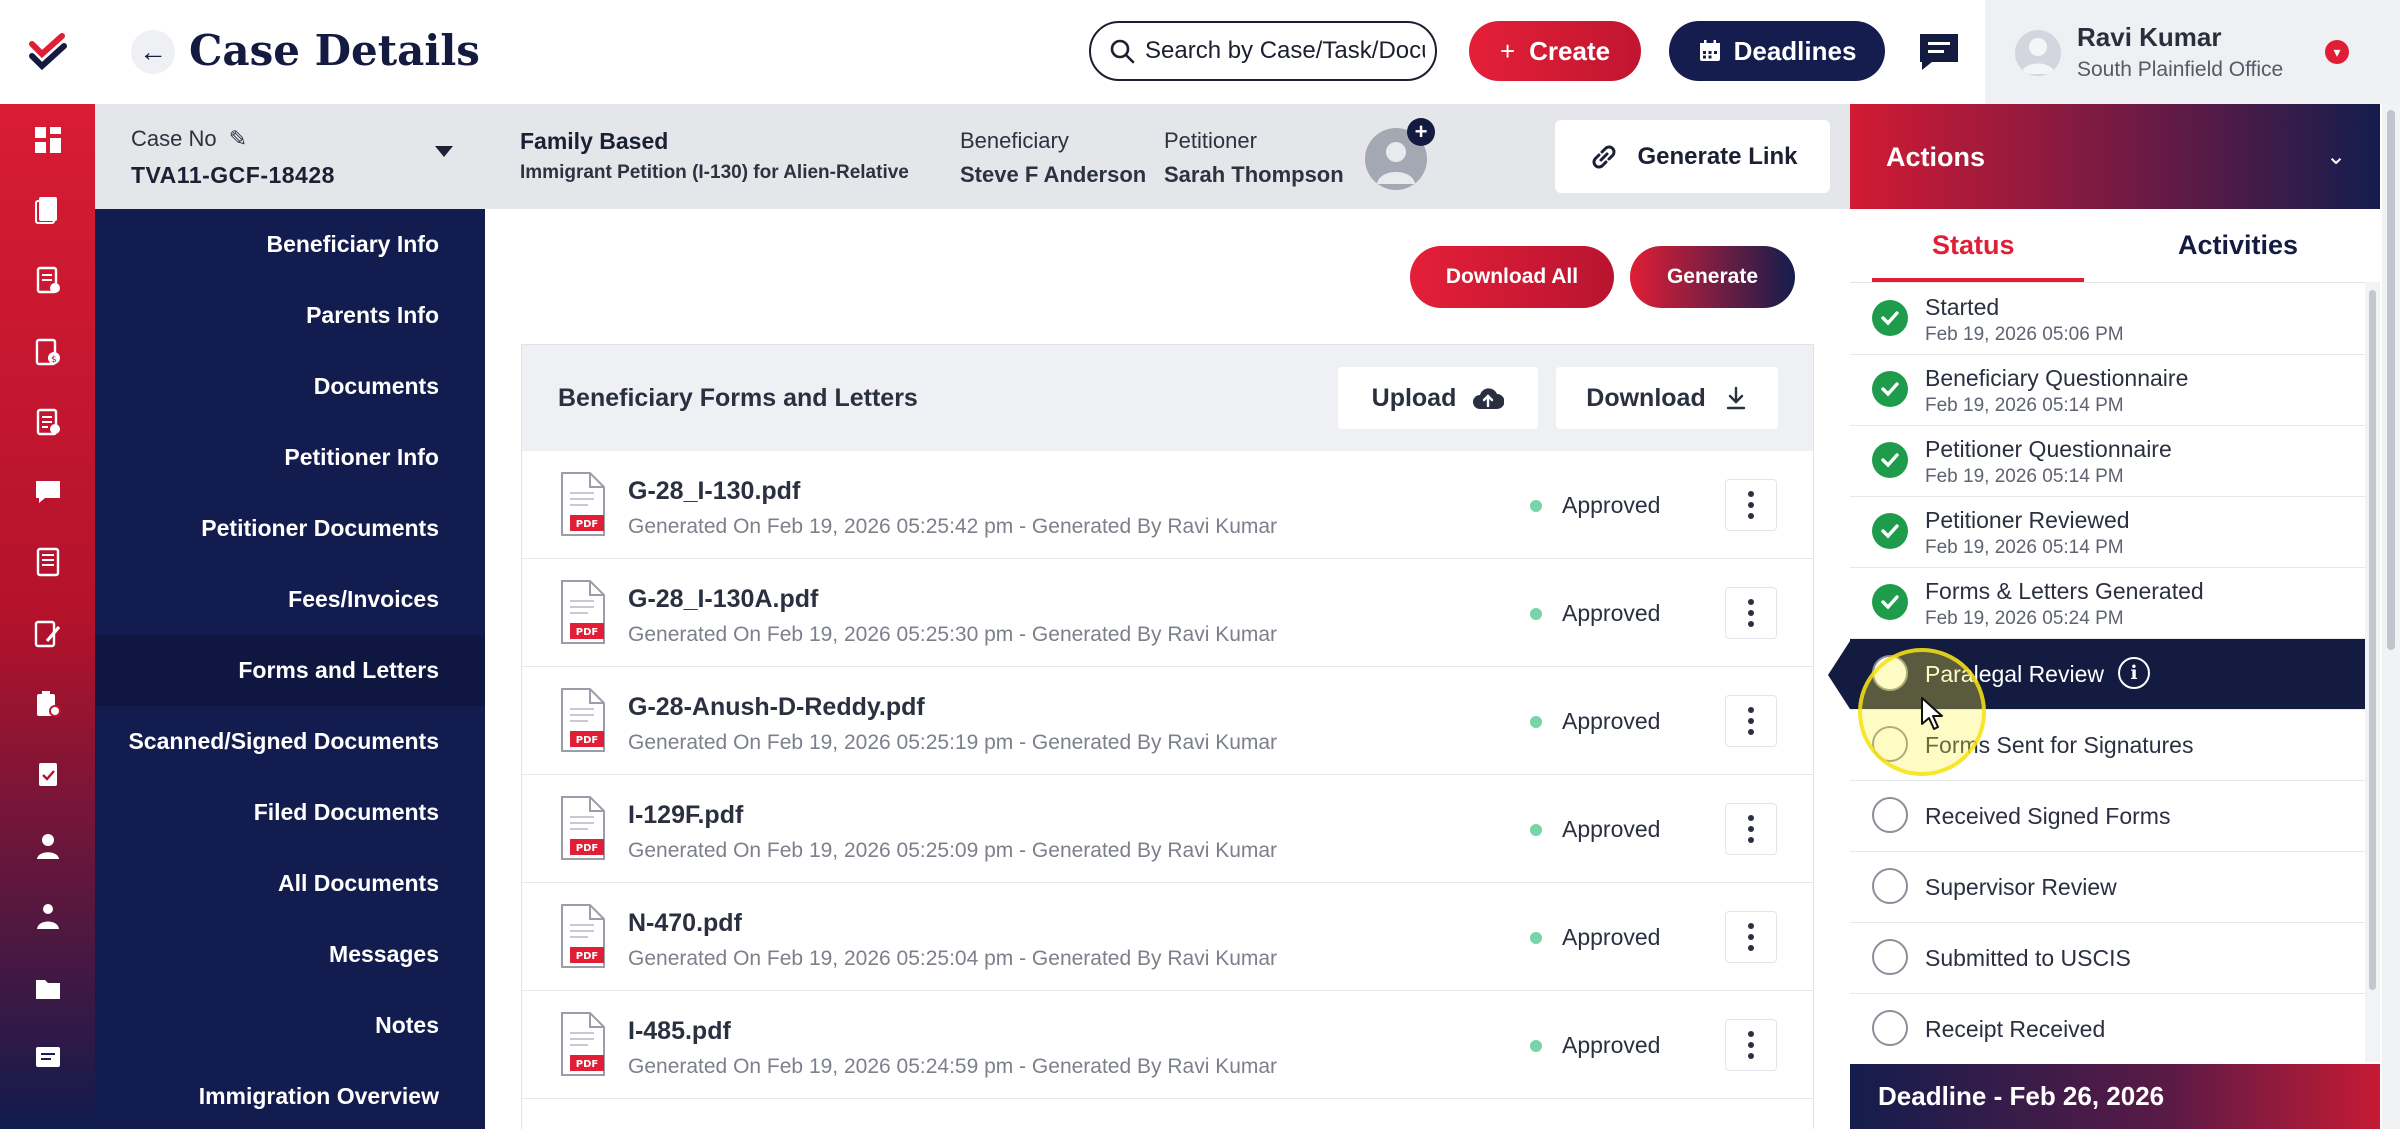 The image size is (2400, 1129). Describe the element at coordinates (47, 140) in the screenshot. I see `dashboard-icon` at that location.